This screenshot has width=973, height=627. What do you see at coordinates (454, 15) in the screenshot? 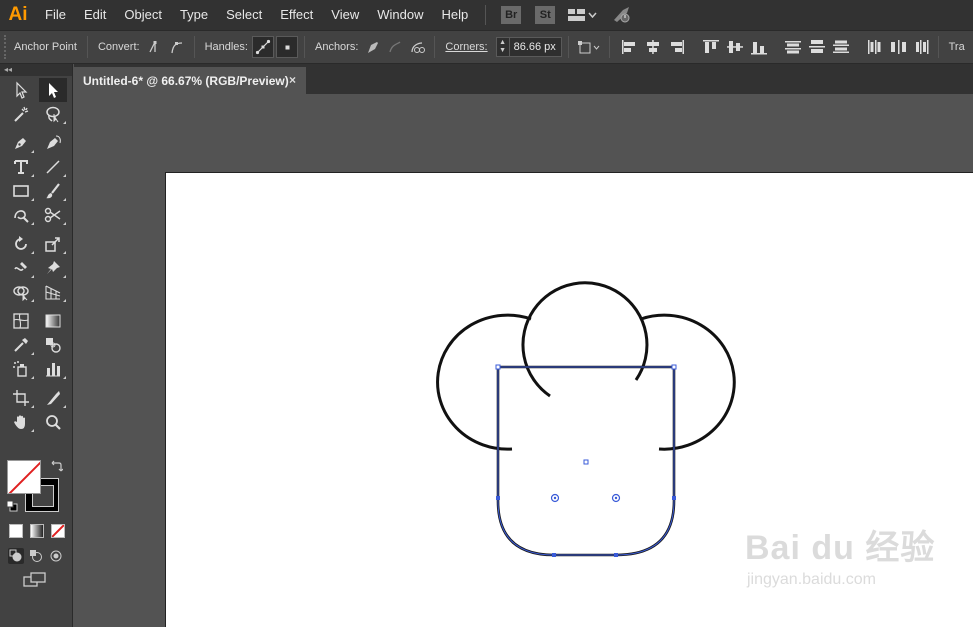
I see `menu-help: Help` at bounding box center [454, 15].